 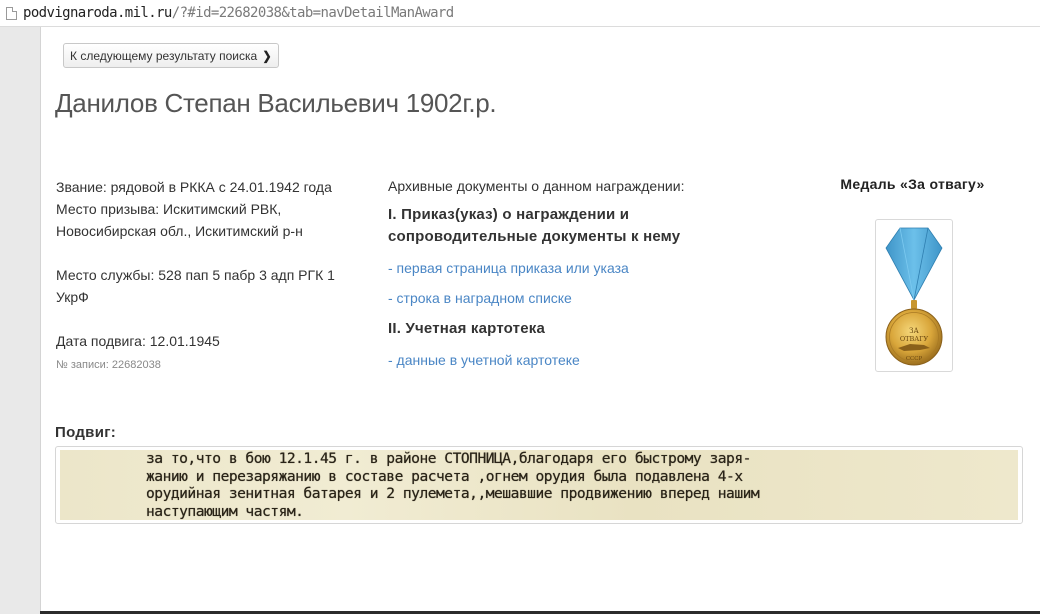 I want to click on feat-label: Подвиг:, so click(x=86, y=432).